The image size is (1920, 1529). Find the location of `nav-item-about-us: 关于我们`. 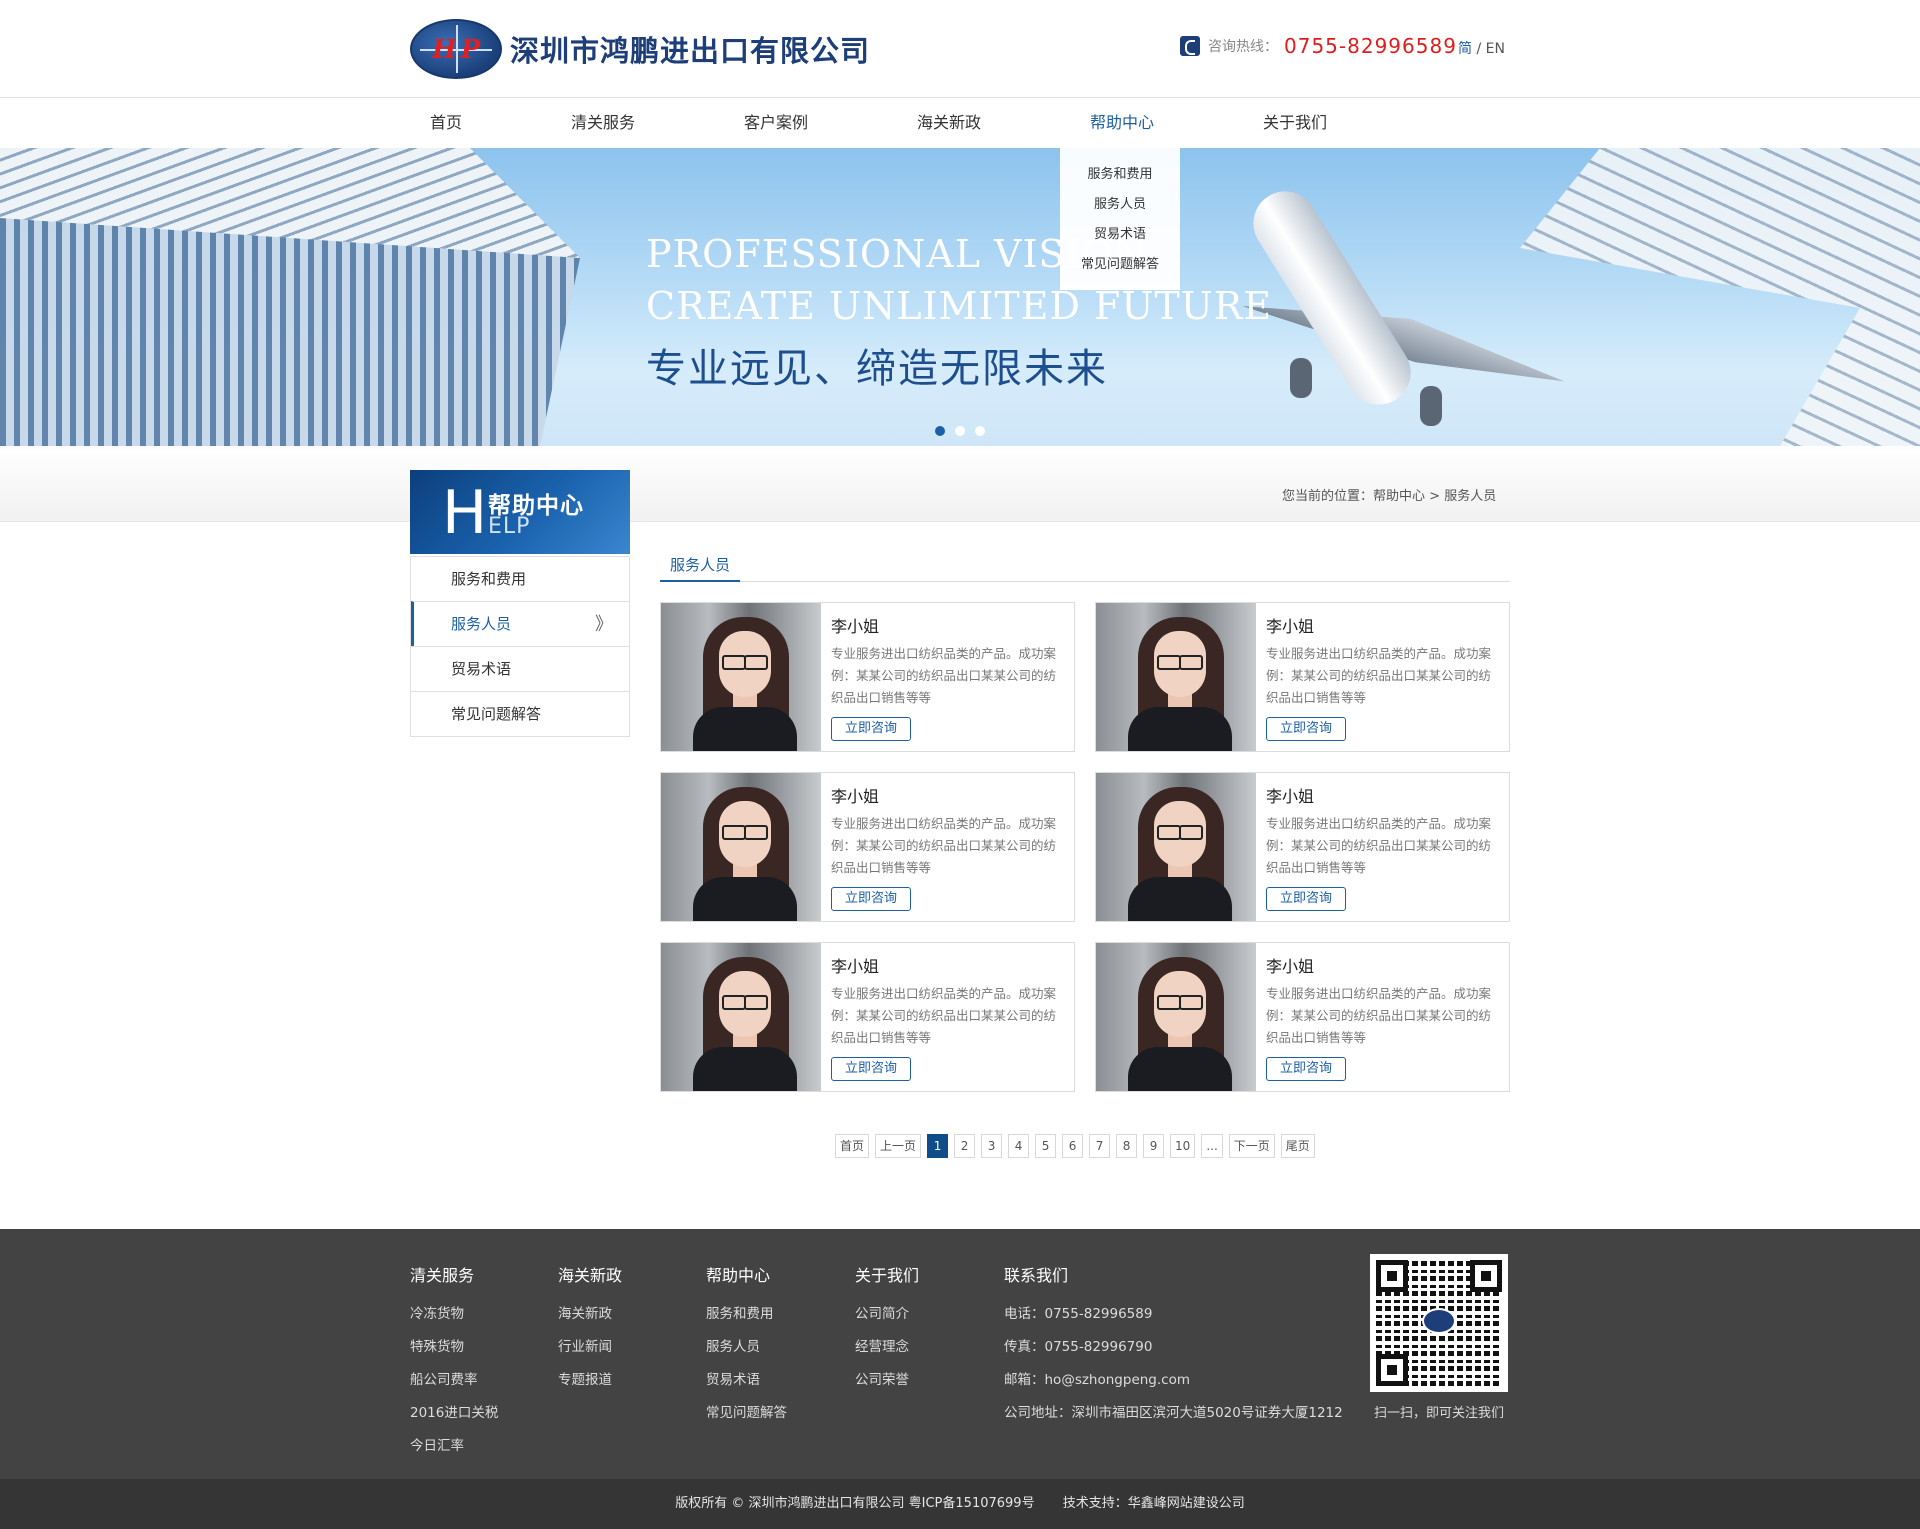

nav-item-about-us: 关于我们 is located at coordinates (1295, 123).